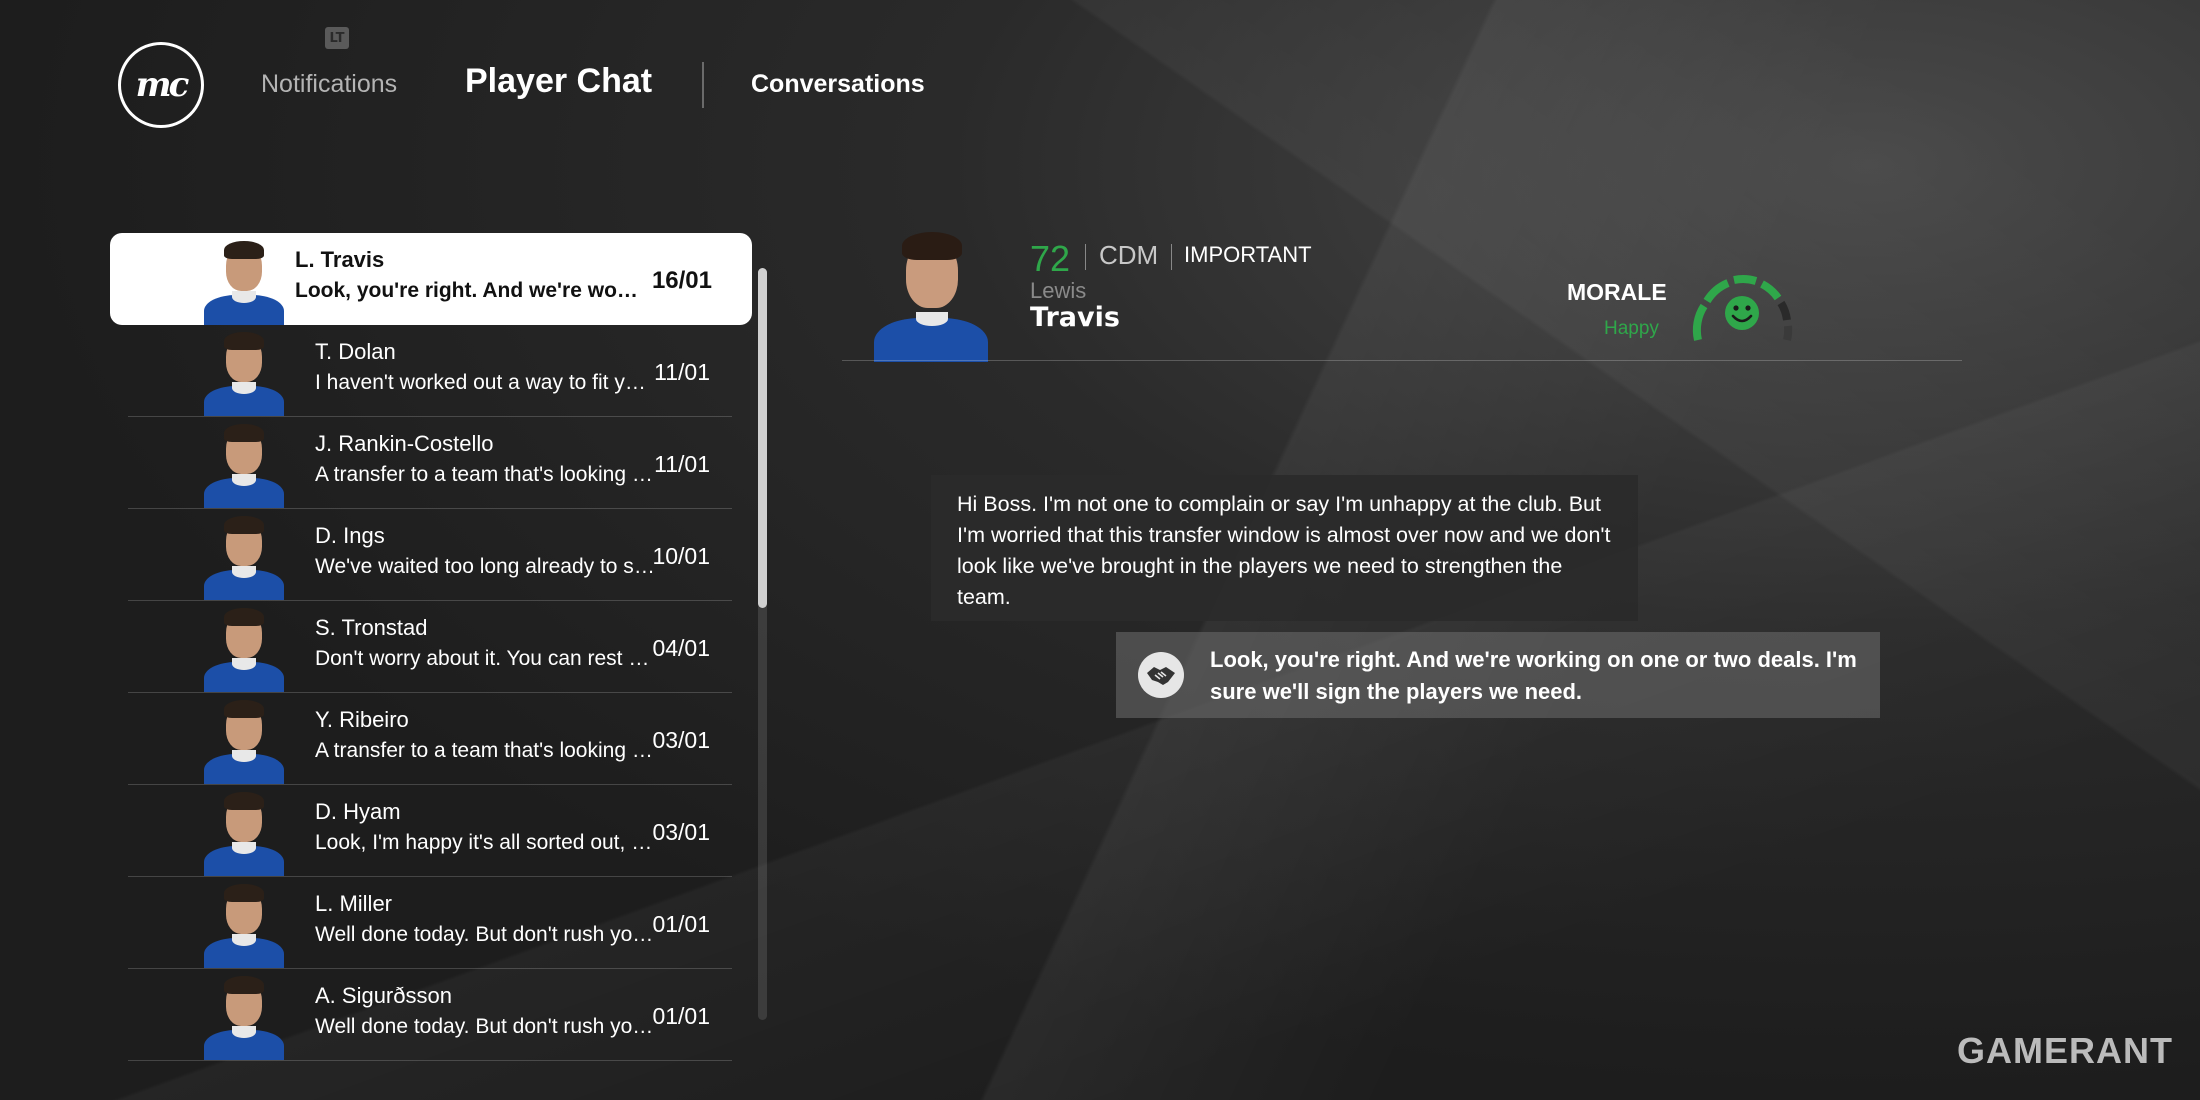 The height and width of the screenshot is (1100, 2200). Describe the element at coordinates (1129, 255) in the screenshot. I see `player-position: CDM` at that location.